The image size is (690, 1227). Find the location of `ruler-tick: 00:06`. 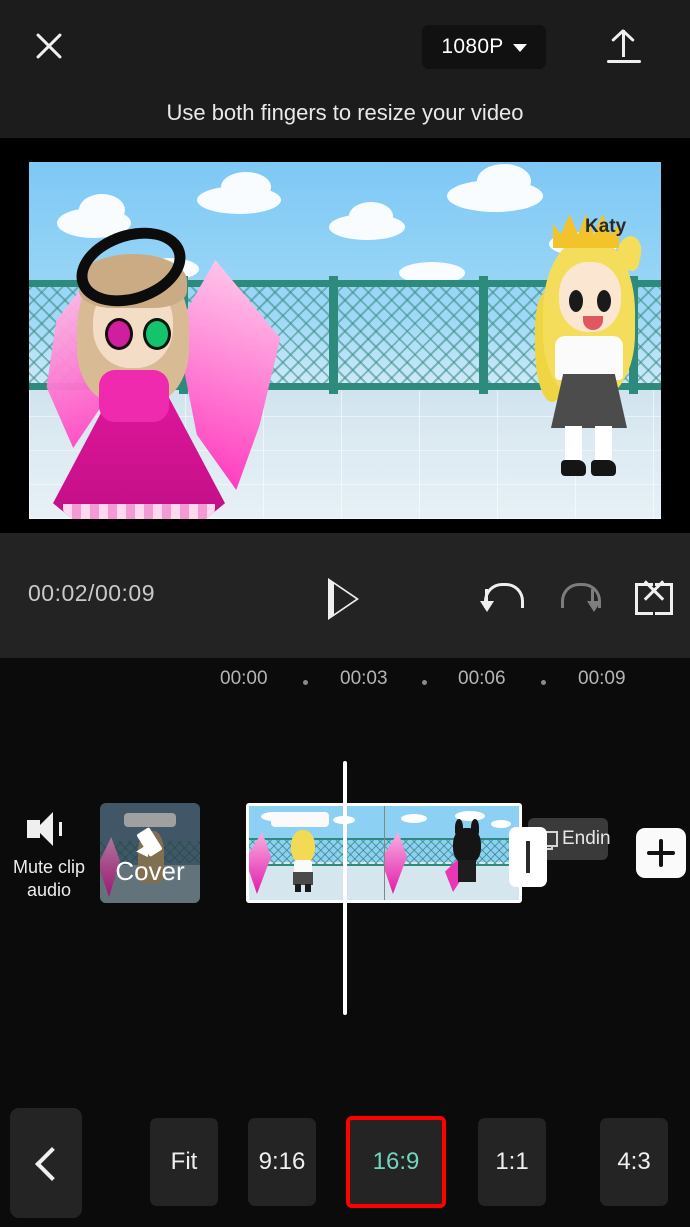

ruler-tick: 00:06 is located at coordinates (482, 678).